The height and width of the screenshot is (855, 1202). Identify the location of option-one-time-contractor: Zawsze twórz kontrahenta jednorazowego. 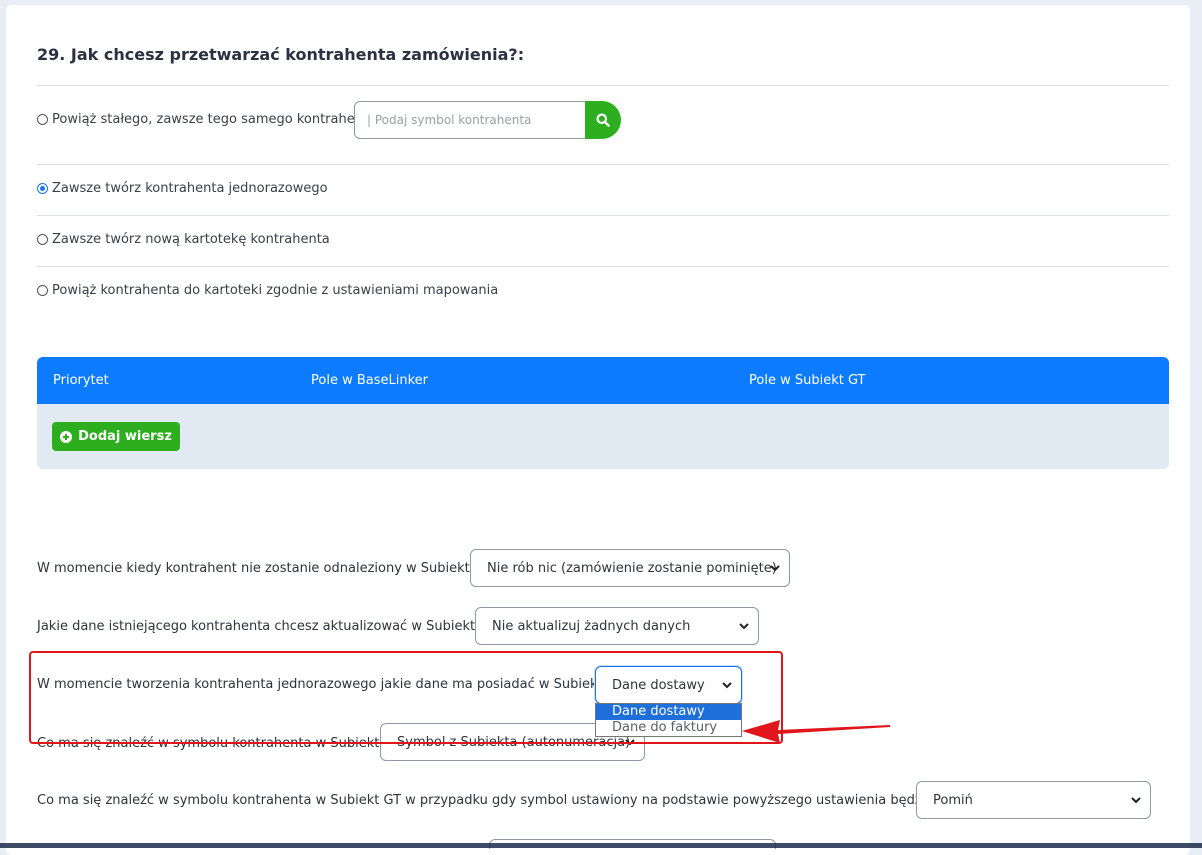
(182, 188).